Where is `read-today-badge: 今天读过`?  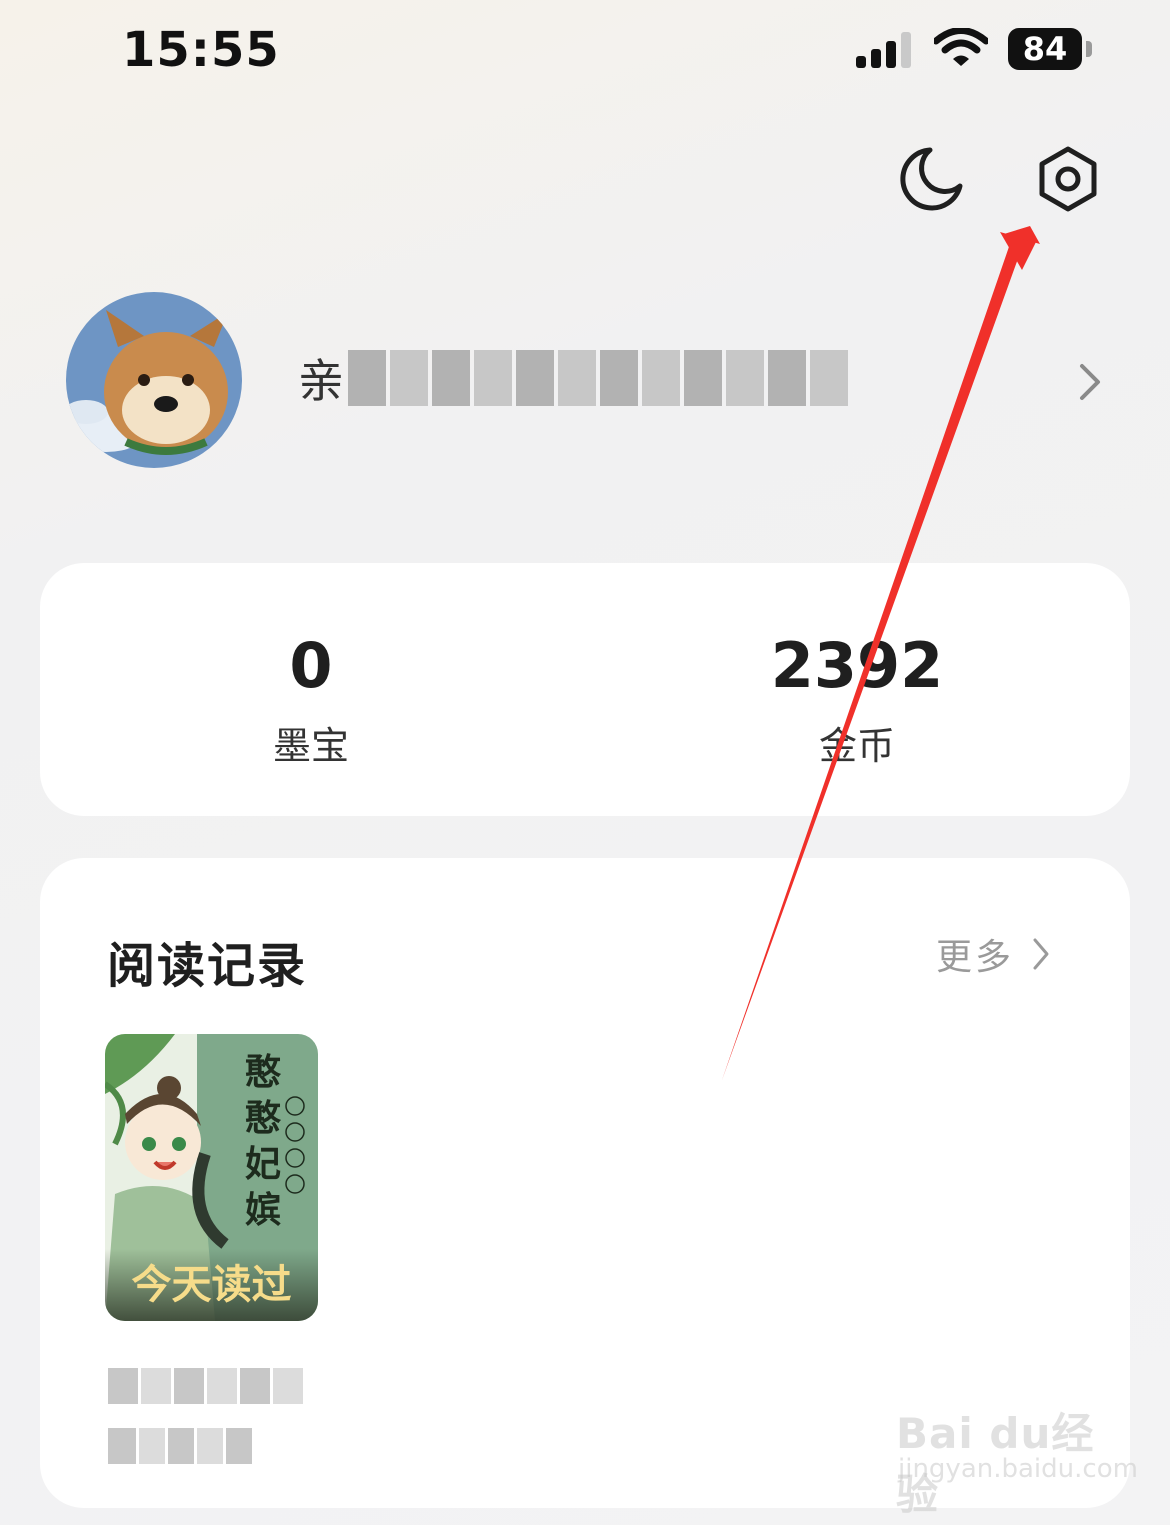
read-today-badge: 今天读过 is located at coordinates (211, 1285).